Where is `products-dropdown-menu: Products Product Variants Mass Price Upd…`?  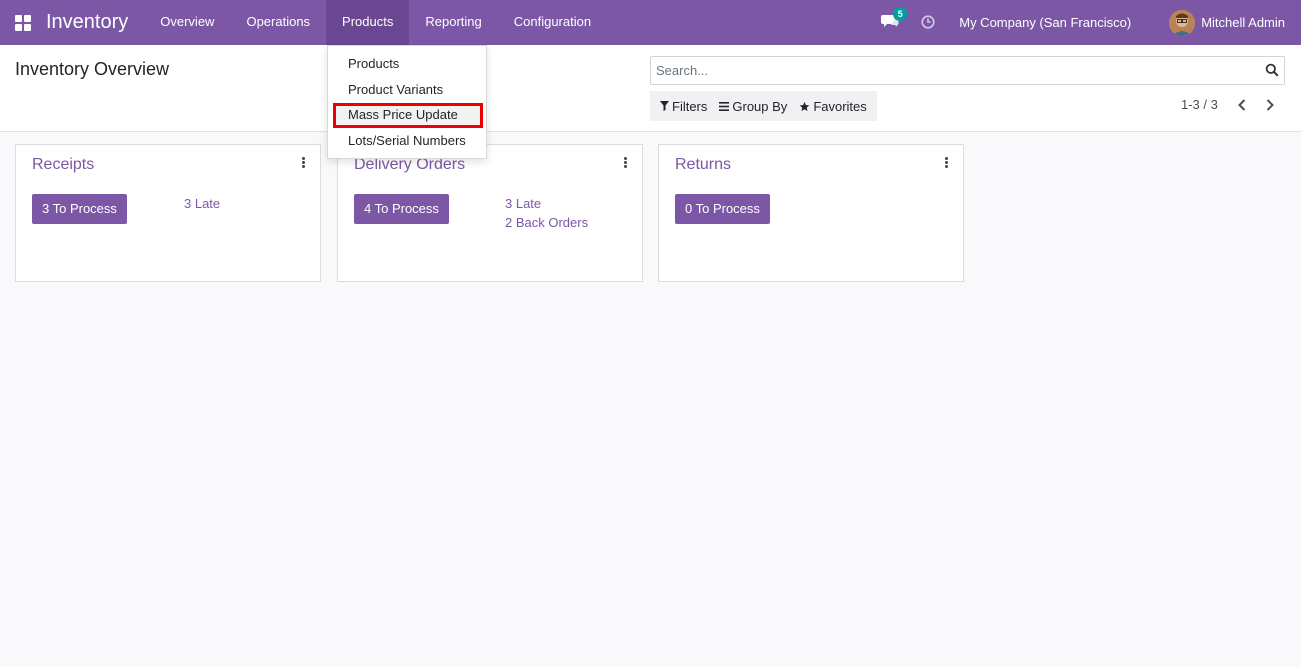 products-dropdown-menu: Products Product Variants Mass Price Upd… is located at coordinates (407, 102).